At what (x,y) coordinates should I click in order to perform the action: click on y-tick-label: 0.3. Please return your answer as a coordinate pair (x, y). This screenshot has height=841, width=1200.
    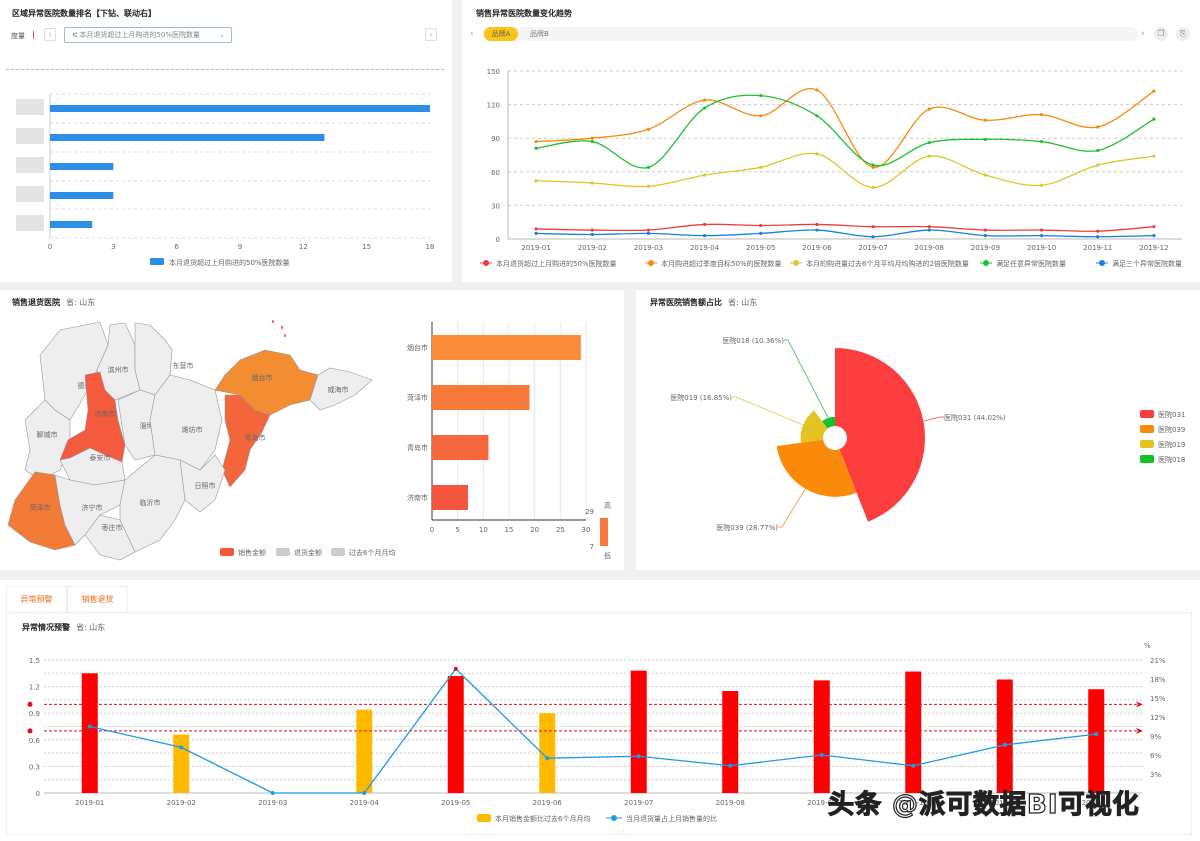
    Looking at the image, I should click on (34, 767).